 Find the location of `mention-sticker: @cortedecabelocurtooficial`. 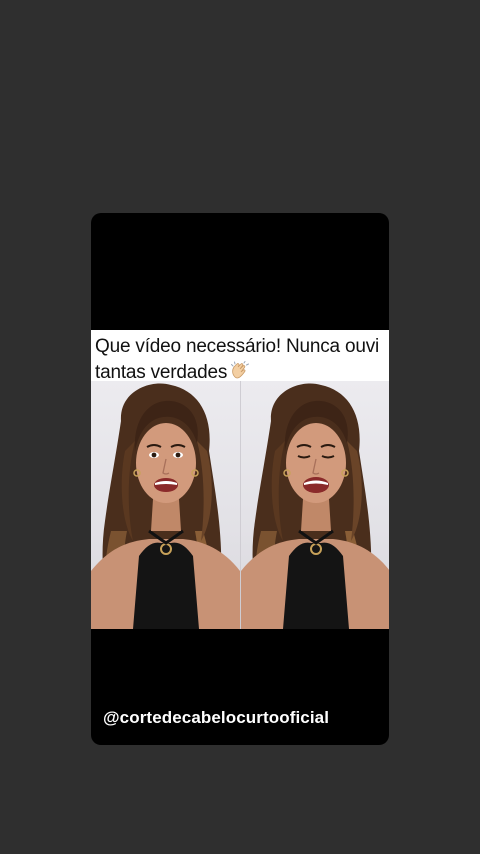

mention-sticker: @cortedecabelocurtooficial is located at coordinates (216, 718).